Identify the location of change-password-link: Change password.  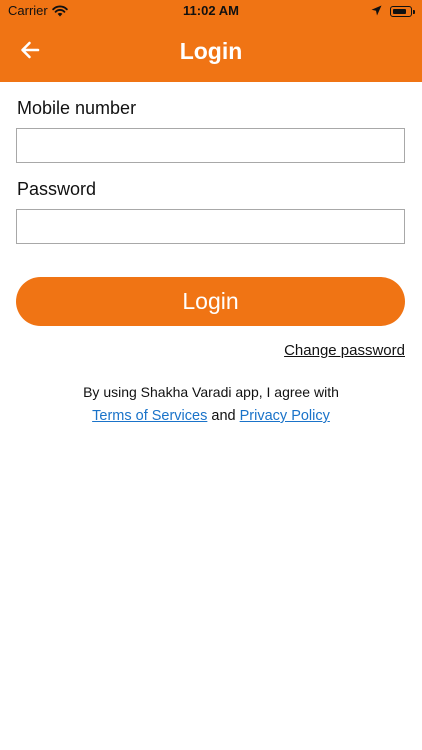
(344, 350).